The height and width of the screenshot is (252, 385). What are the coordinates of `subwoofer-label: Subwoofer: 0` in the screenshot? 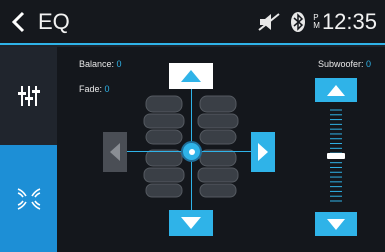 It's located at (344, 64).